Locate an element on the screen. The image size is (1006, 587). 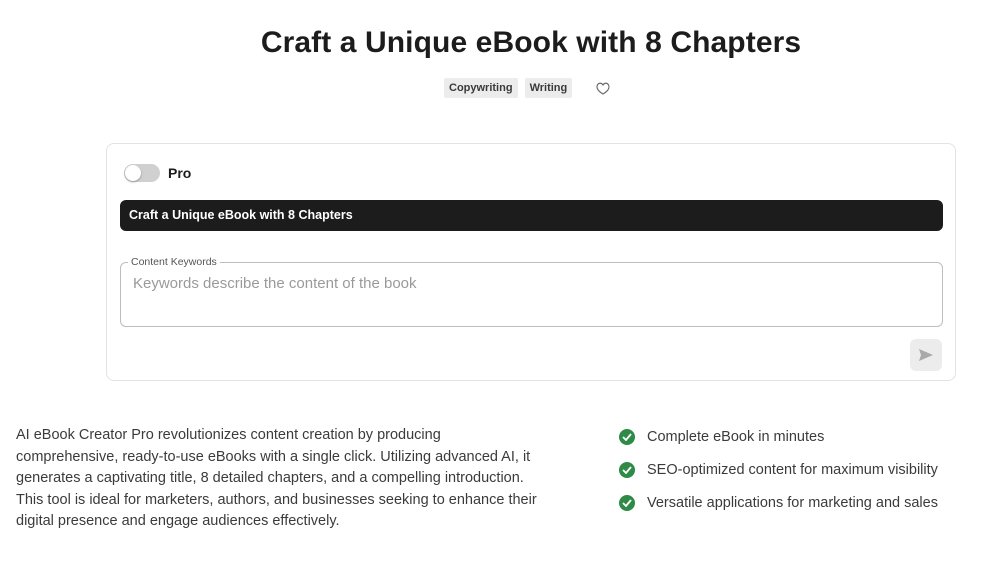
tag-copywriting: Copywriting is located at coordinates (481, 88).